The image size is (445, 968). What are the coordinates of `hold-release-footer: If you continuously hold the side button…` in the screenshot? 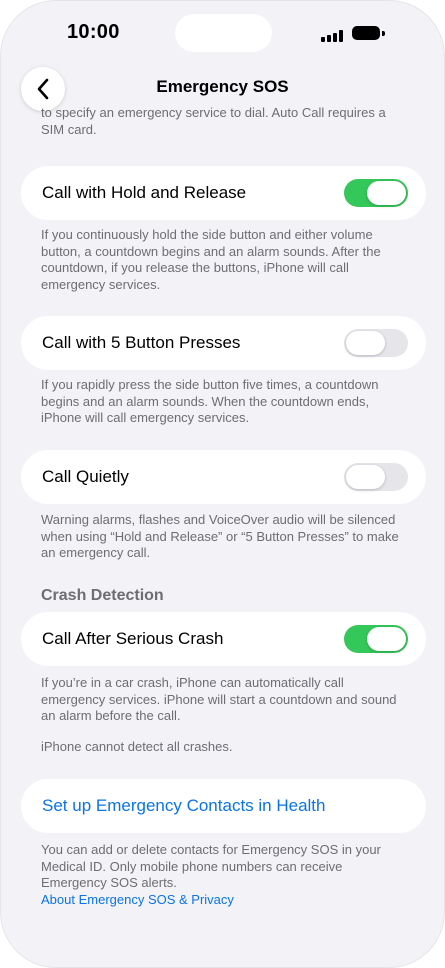 It's located at (211, 259).